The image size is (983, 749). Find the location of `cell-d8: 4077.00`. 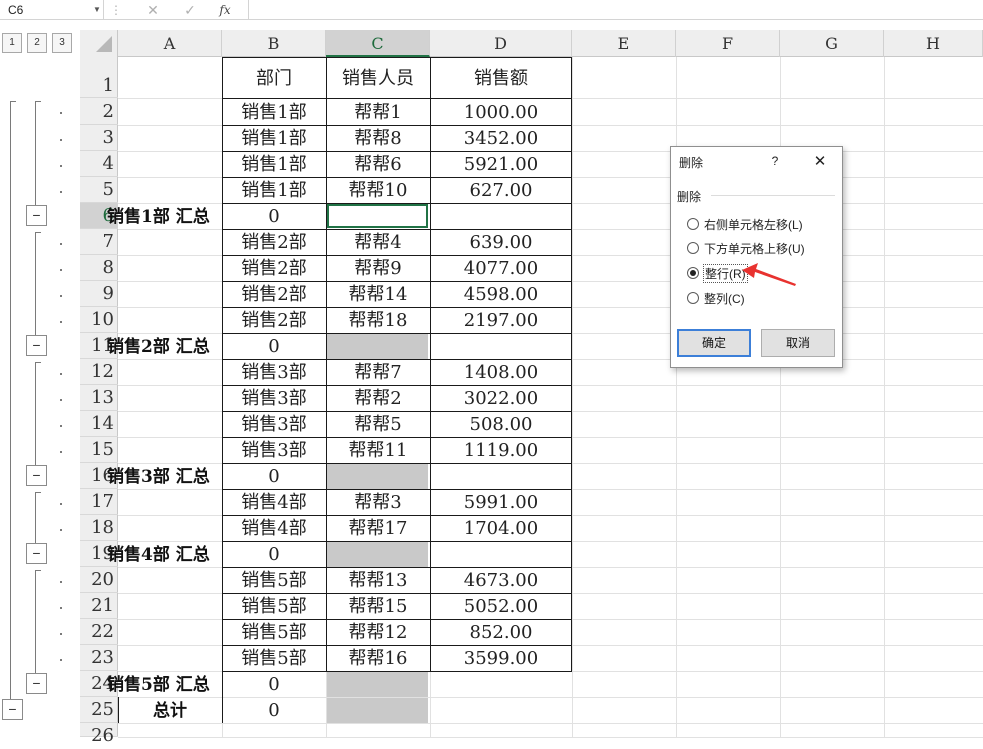

cell-d8: 4077.00 is located at coordinates (501, 268).